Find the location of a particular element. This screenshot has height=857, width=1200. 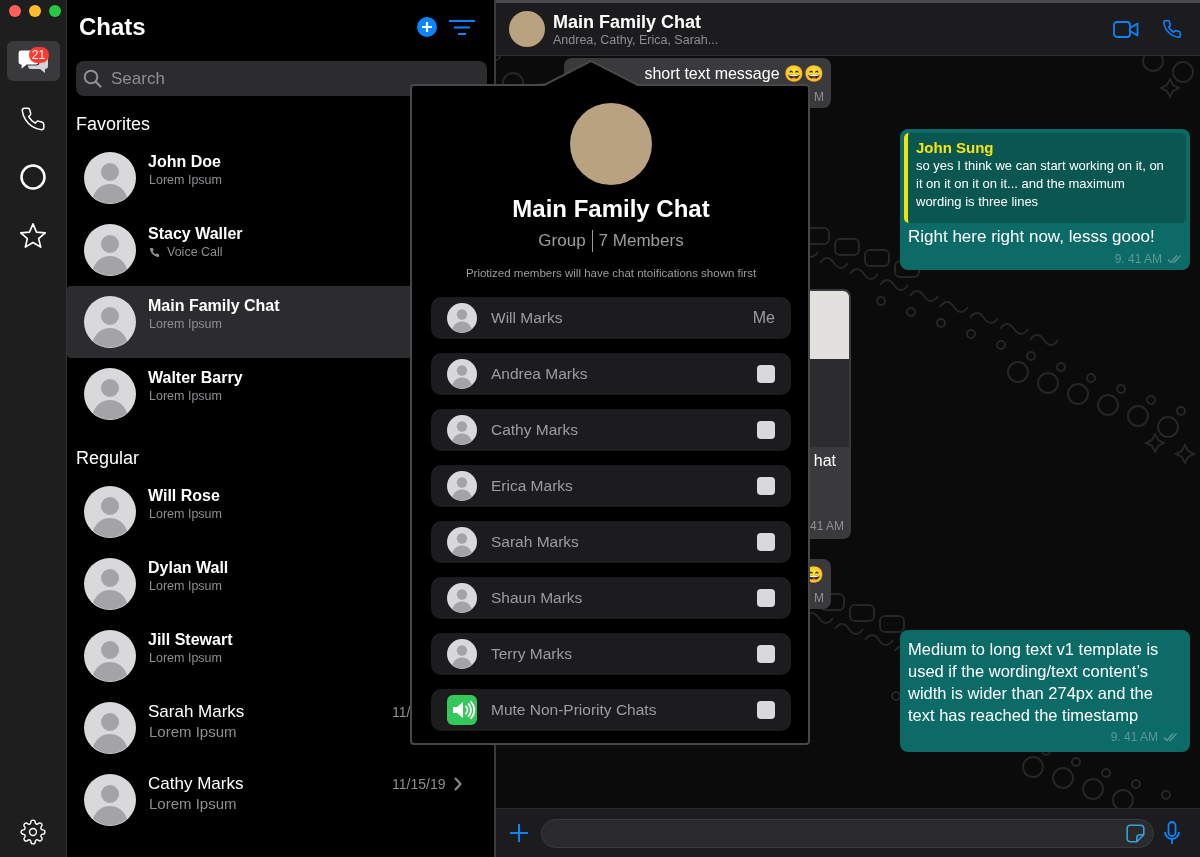

contact-name: Jill Stewart is located at coordinates (190, 640).